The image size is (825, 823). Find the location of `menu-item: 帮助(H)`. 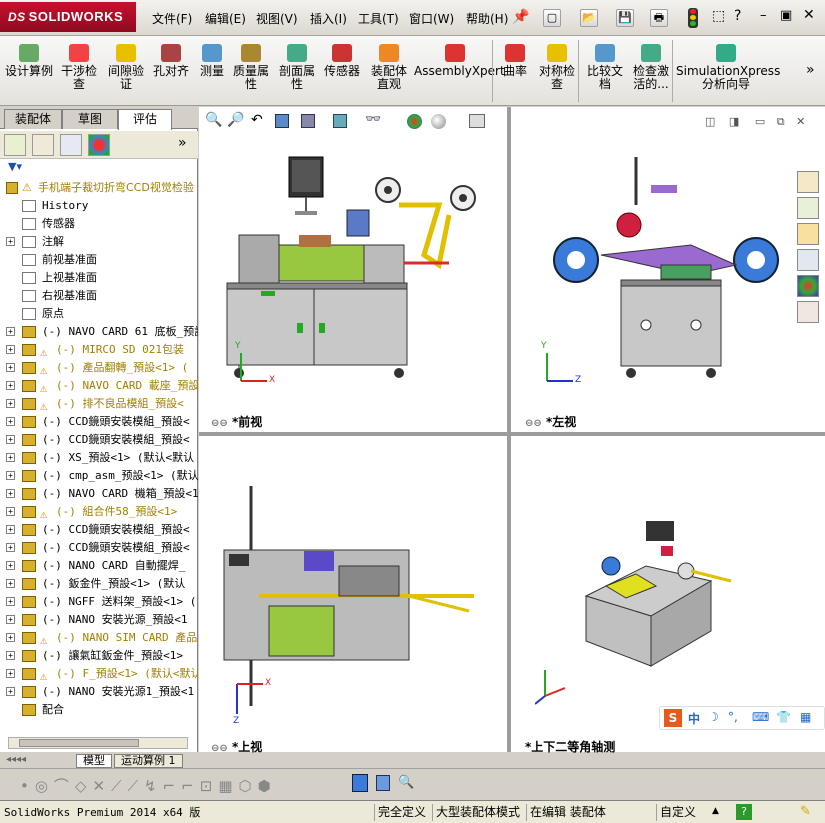

menu-item: 帮助(H) is located at coordinates (487, 18).